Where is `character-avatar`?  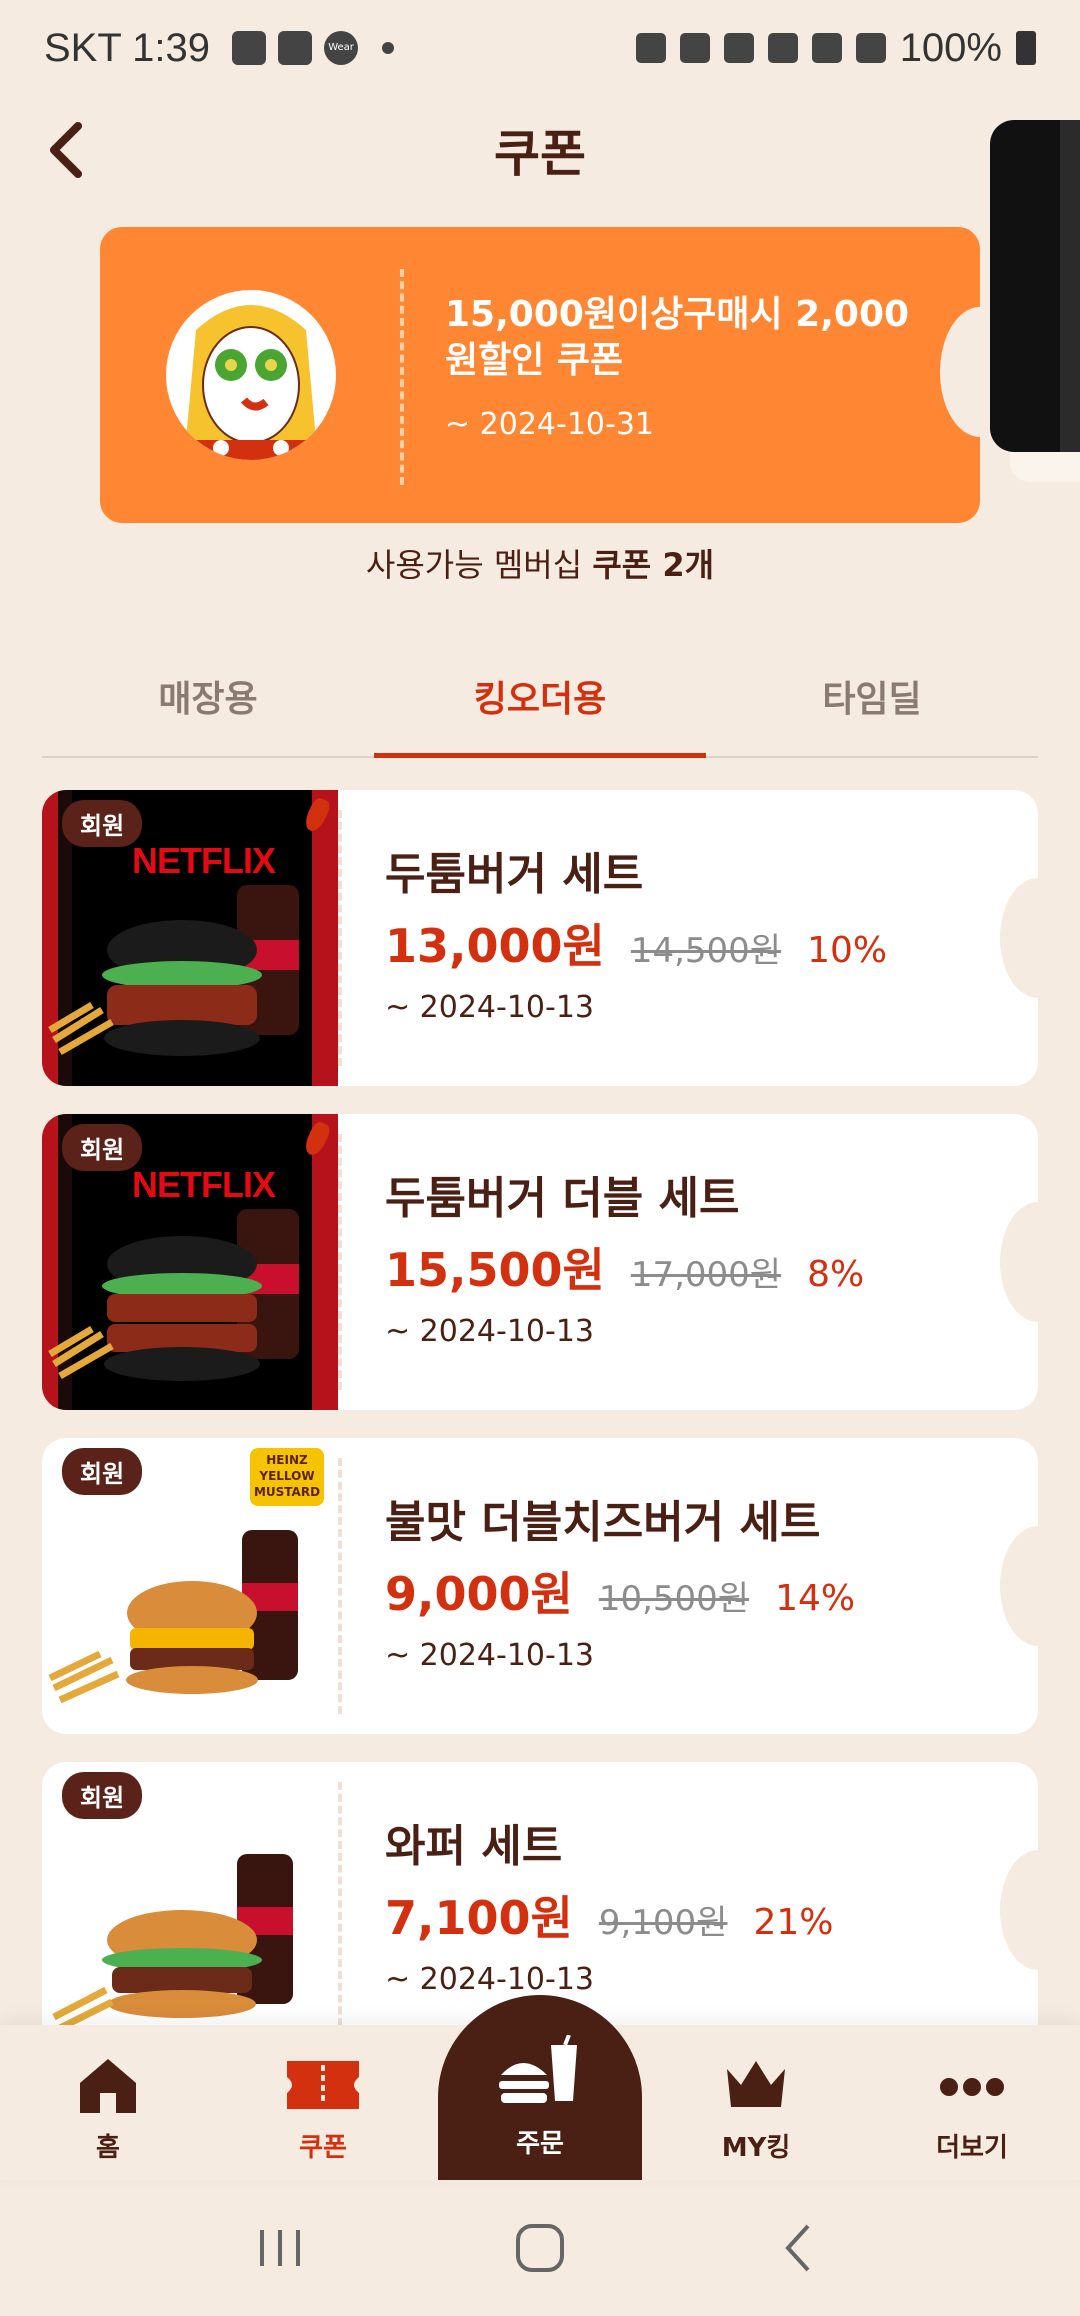
character-avatar is located at coordinates (251, 375).